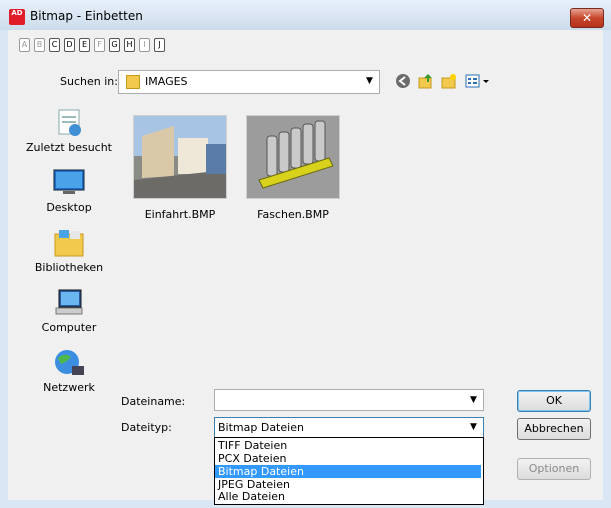 This screenshot has height=508, width=611. I want to click on filename-input, so click(349, 400).